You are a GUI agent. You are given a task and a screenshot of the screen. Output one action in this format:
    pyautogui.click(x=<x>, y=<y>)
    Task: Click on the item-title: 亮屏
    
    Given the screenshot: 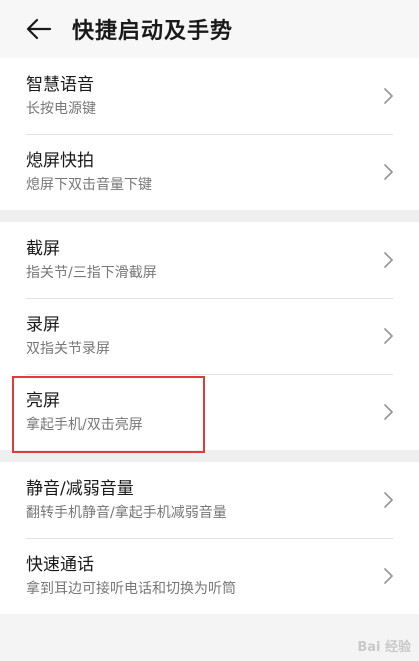 What is the action you would take?
    pyautogui.click(x=43, y=401)
    